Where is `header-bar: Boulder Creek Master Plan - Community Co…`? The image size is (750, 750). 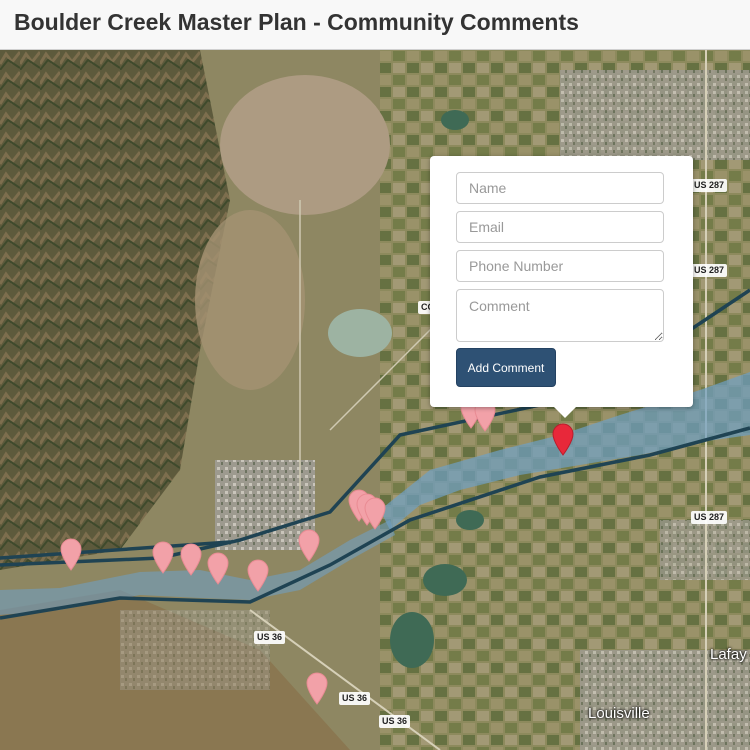 header-bar: Boulder Creek Master Plan - Community Co… is located at coordinates (375, 25).